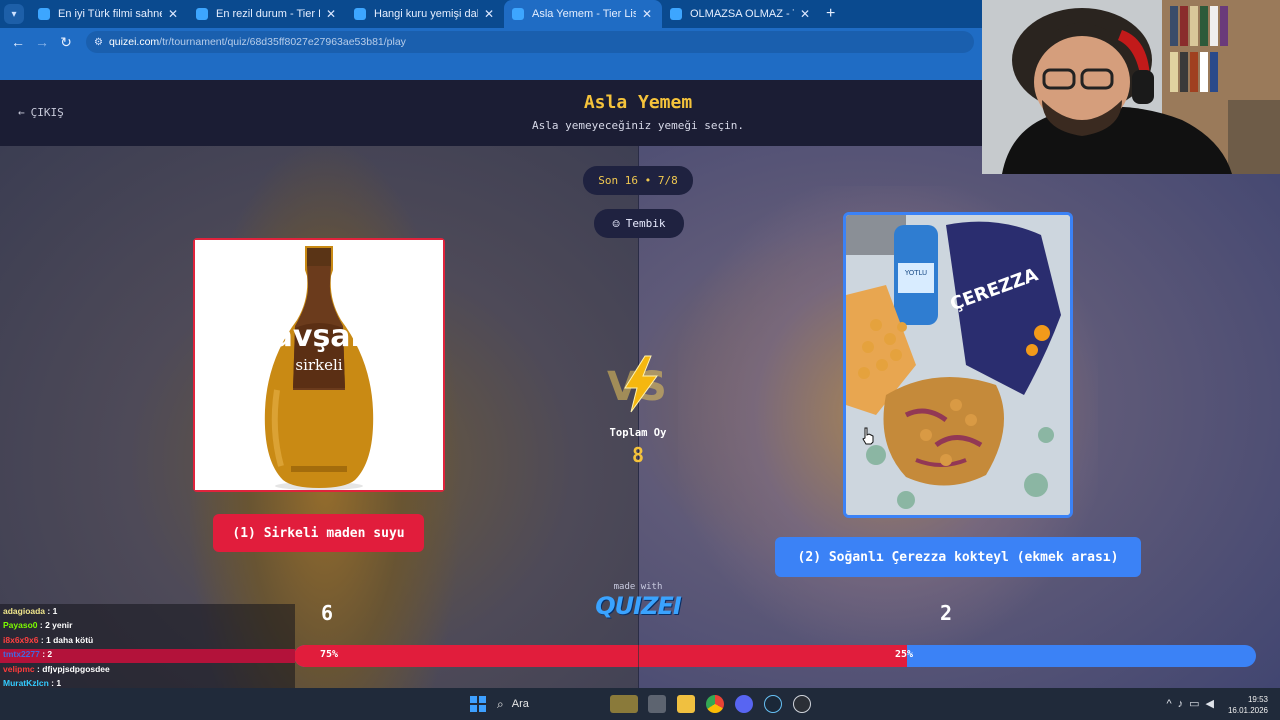 This screenshot has height=720, width=1280. I want to click on tab-title: En rezil durum - Tier List | Kör S, so click(268, 14).